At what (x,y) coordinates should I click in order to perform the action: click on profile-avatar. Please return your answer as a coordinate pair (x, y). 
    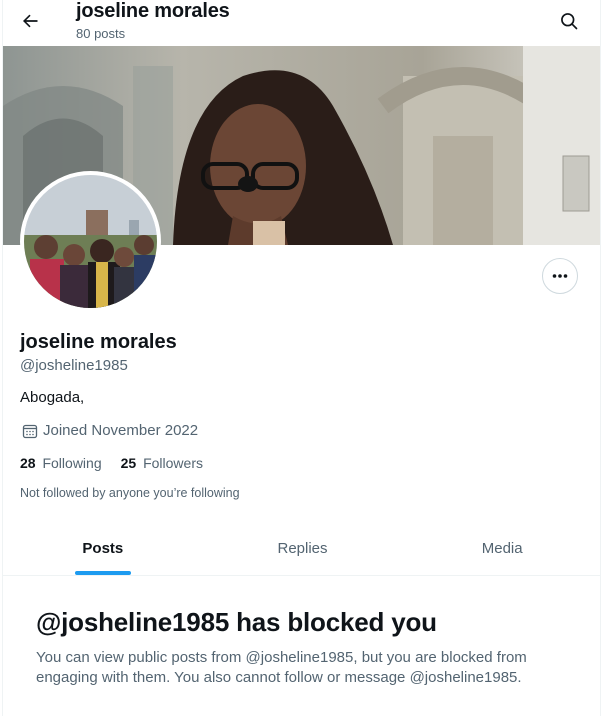
    Looking at the image, I should click on (90, 241).